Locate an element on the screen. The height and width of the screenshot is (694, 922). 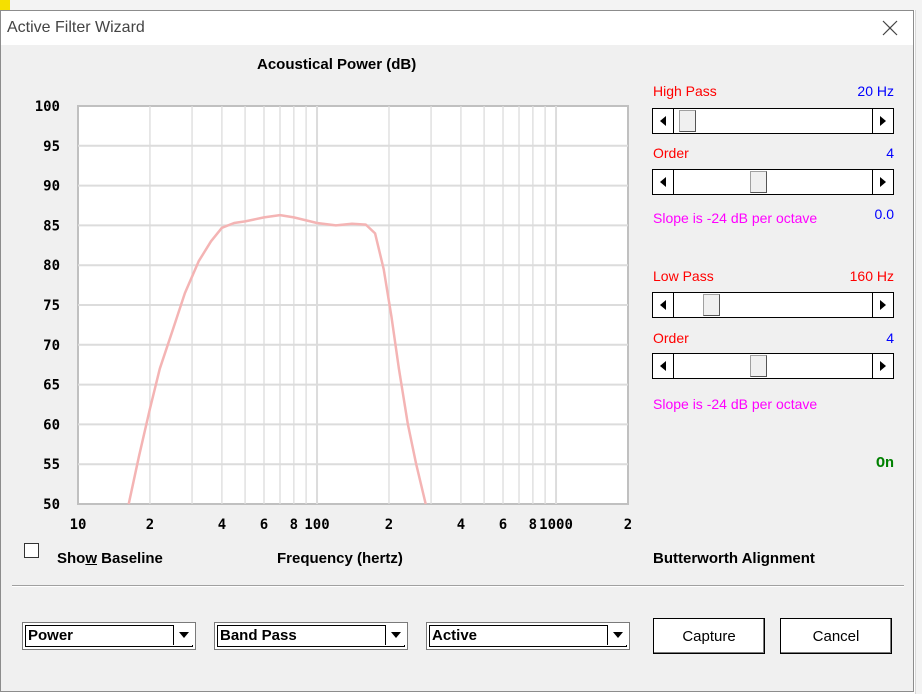
high-pass-track is located at coordinates (773, 121).